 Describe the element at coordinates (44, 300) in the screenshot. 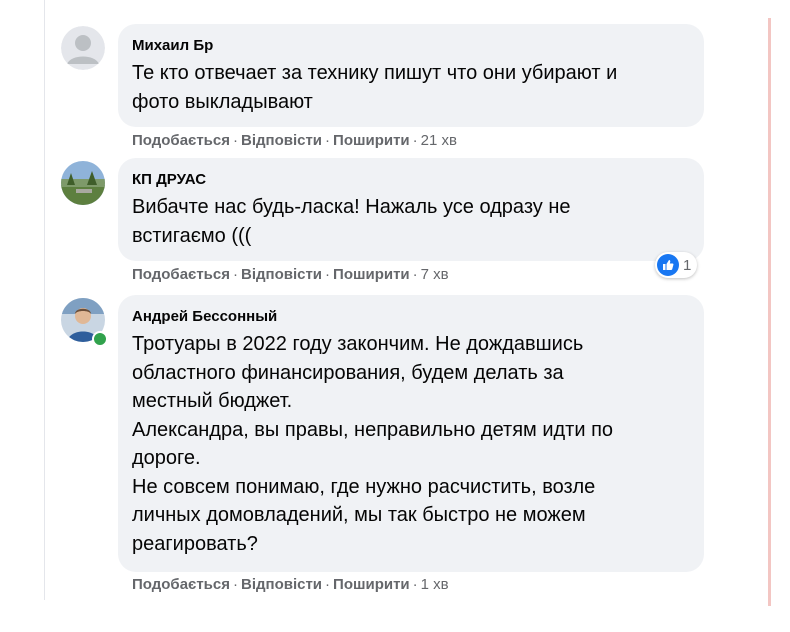

I see `thread-line` at that location.